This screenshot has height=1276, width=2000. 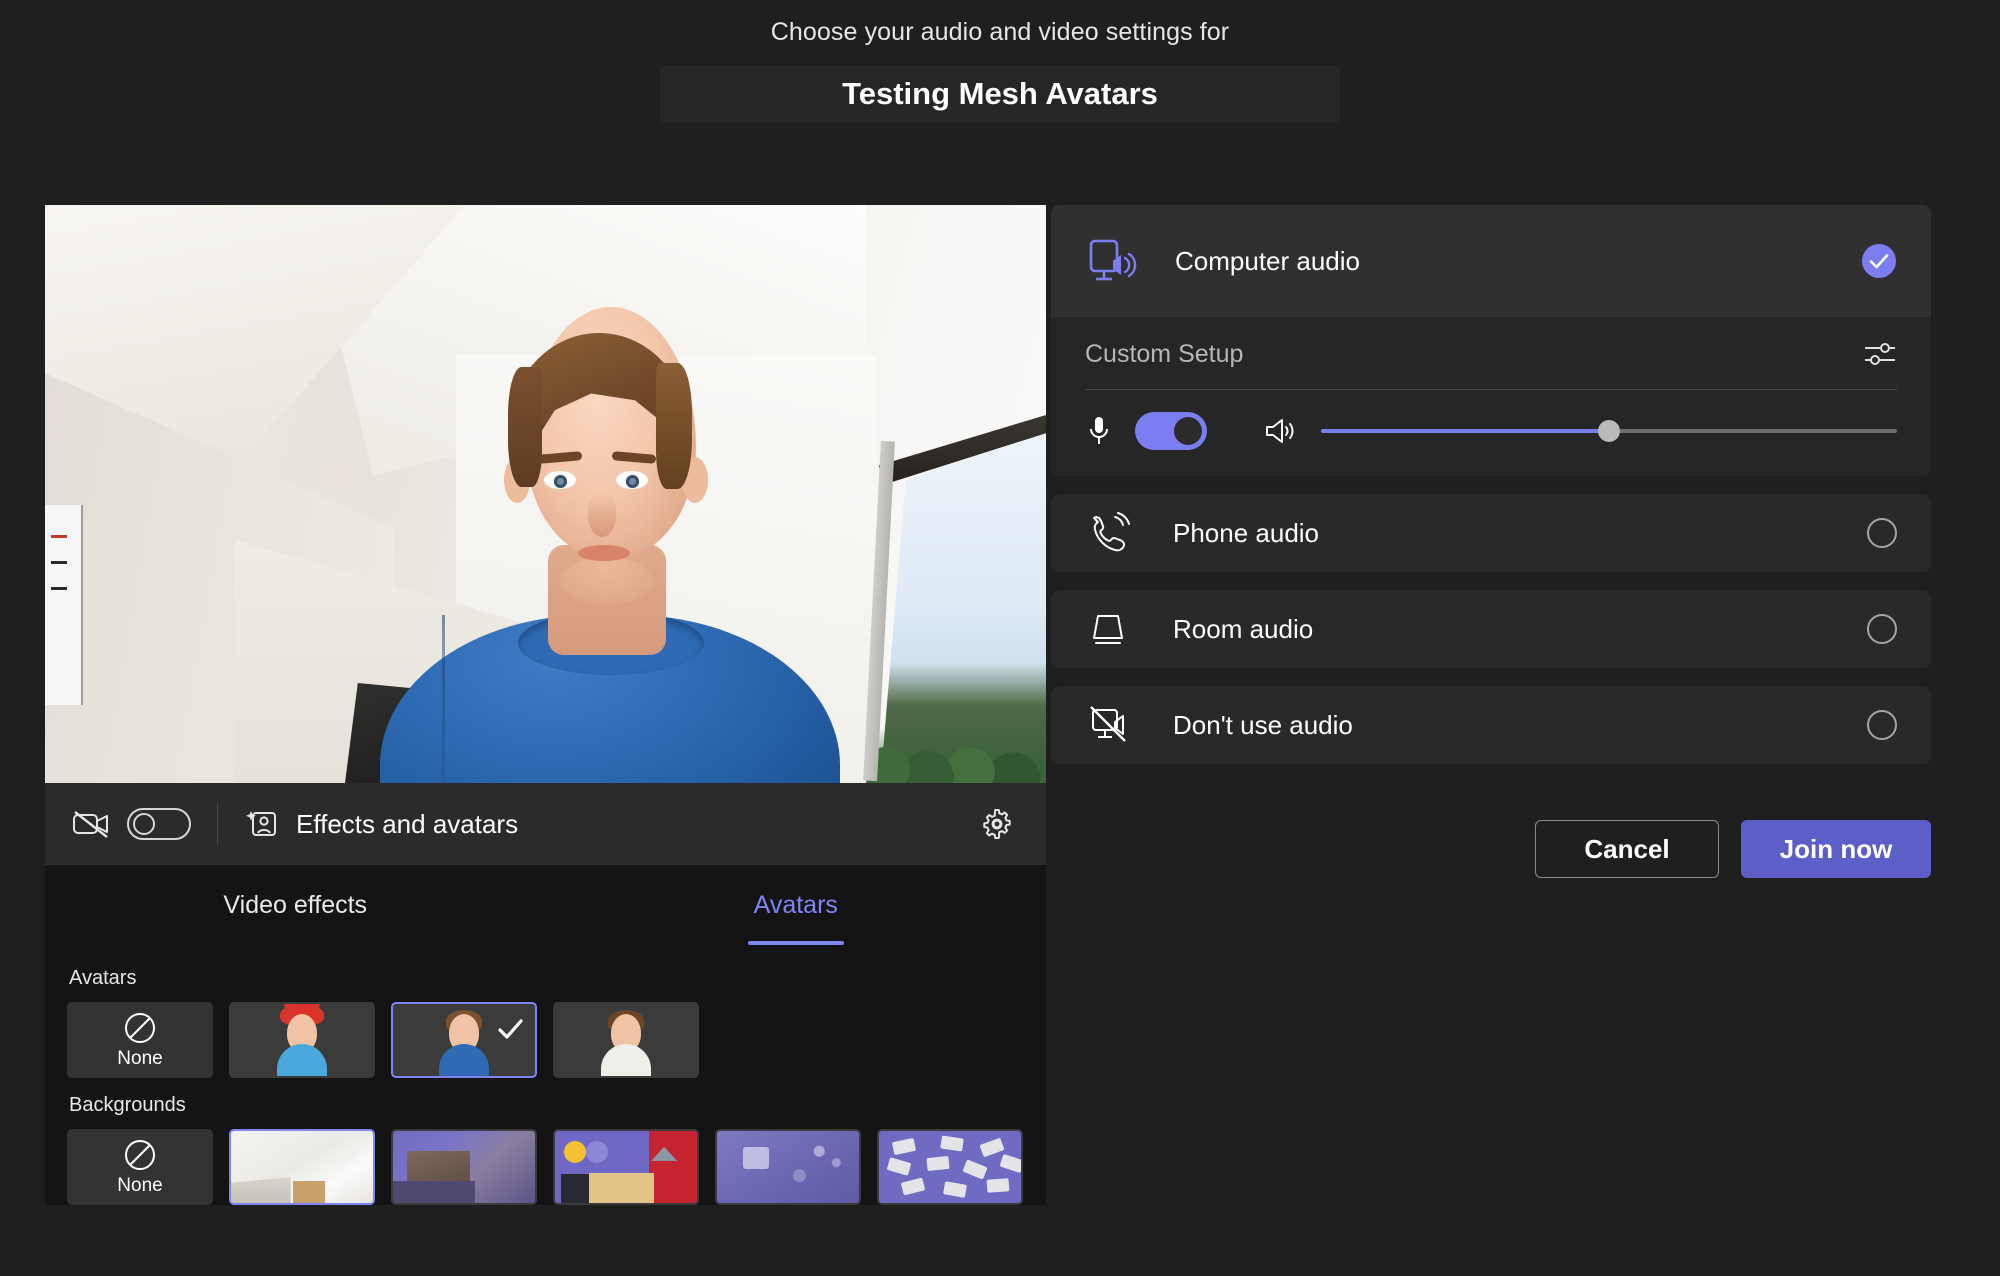 I want to click on computer-audio-card: Computer audio Custom Setup, so click(x=1491, y=340).